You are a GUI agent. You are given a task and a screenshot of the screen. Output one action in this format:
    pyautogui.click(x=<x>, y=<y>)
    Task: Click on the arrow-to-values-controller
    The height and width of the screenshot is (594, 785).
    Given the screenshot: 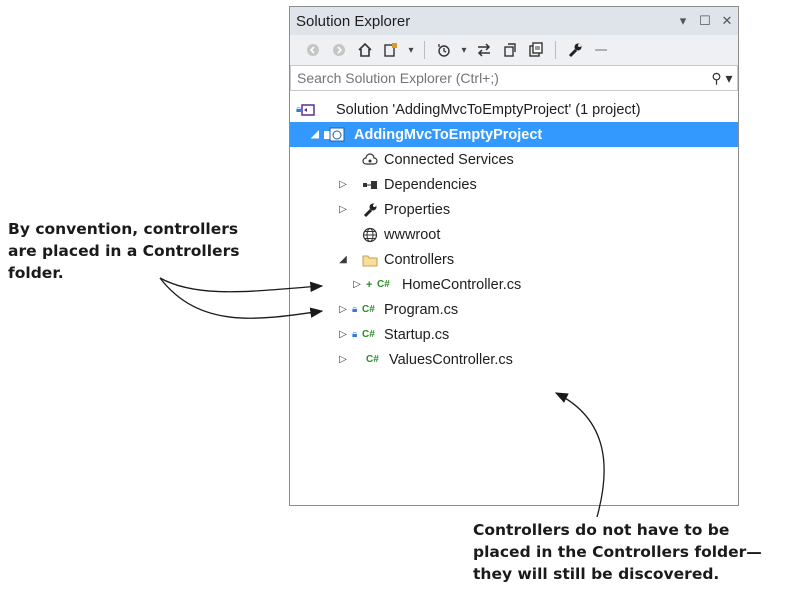 What is the action you would take?
    pyautogui.click(x=579, y=455)
    